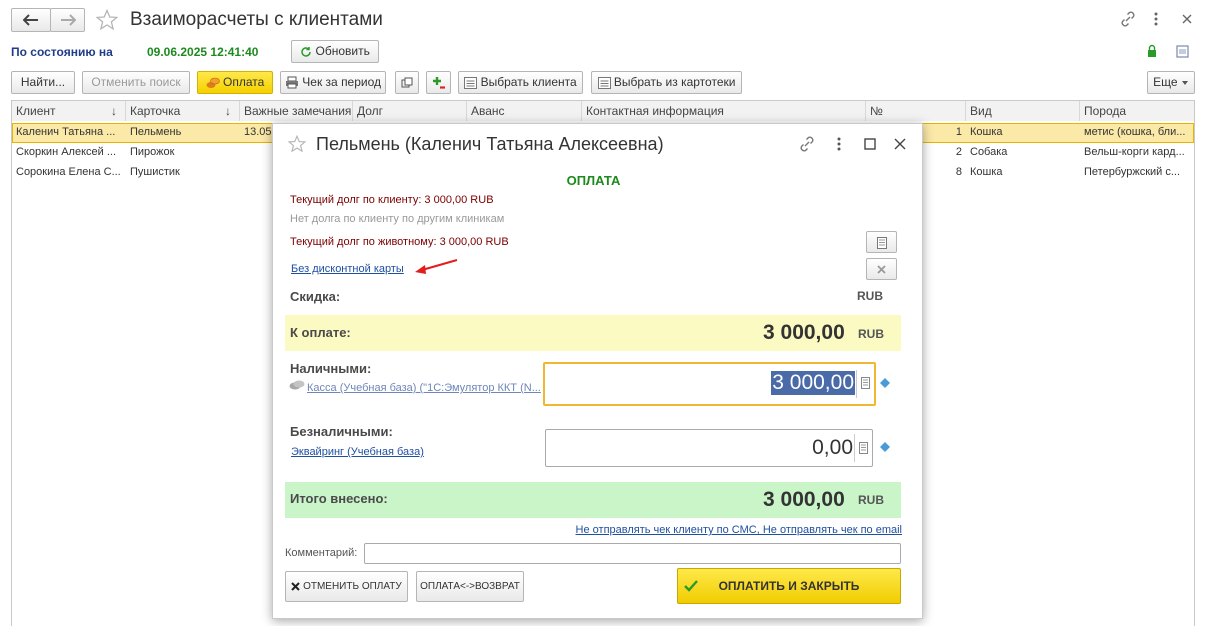  I want to click on lock-icon, so click(1152, 51).